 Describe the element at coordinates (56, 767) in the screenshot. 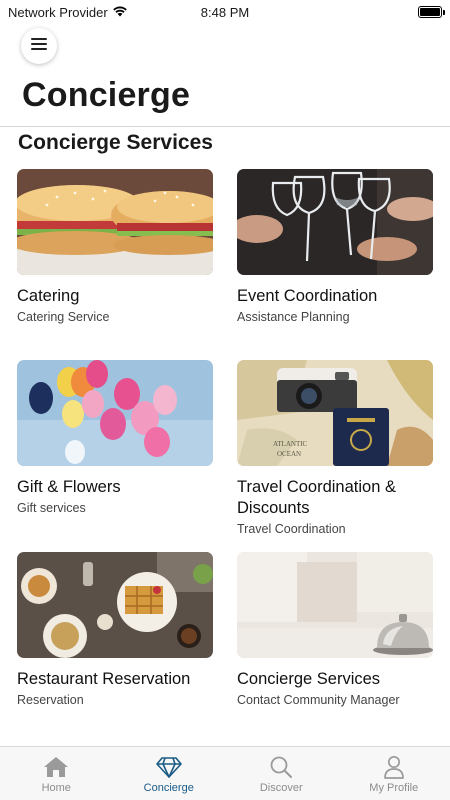

I see `home-icon` at that location.